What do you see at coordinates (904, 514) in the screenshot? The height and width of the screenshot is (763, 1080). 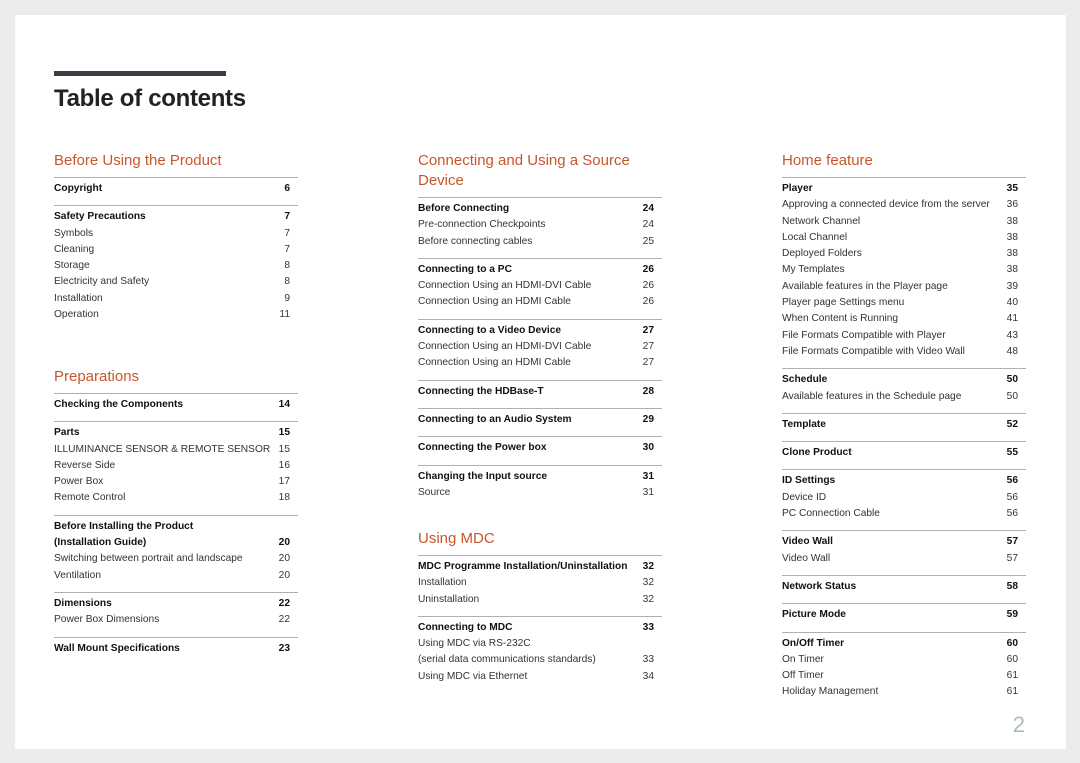 I see `toc-entry: PC Connection Cable 56` at bounding box center [904, 514].